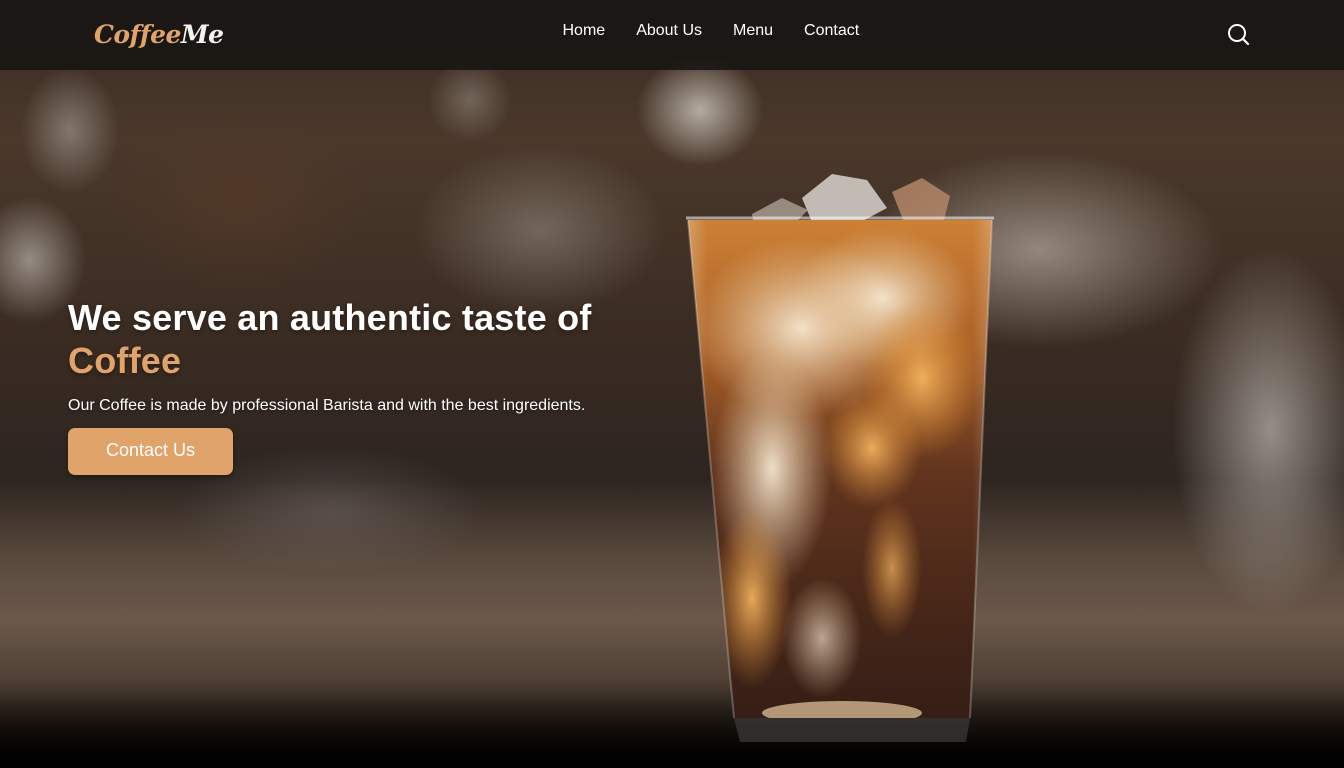 This screenshot has width=1344, height=768. I want to click on logo-text-coffee: Coffee, so click(137, 34).